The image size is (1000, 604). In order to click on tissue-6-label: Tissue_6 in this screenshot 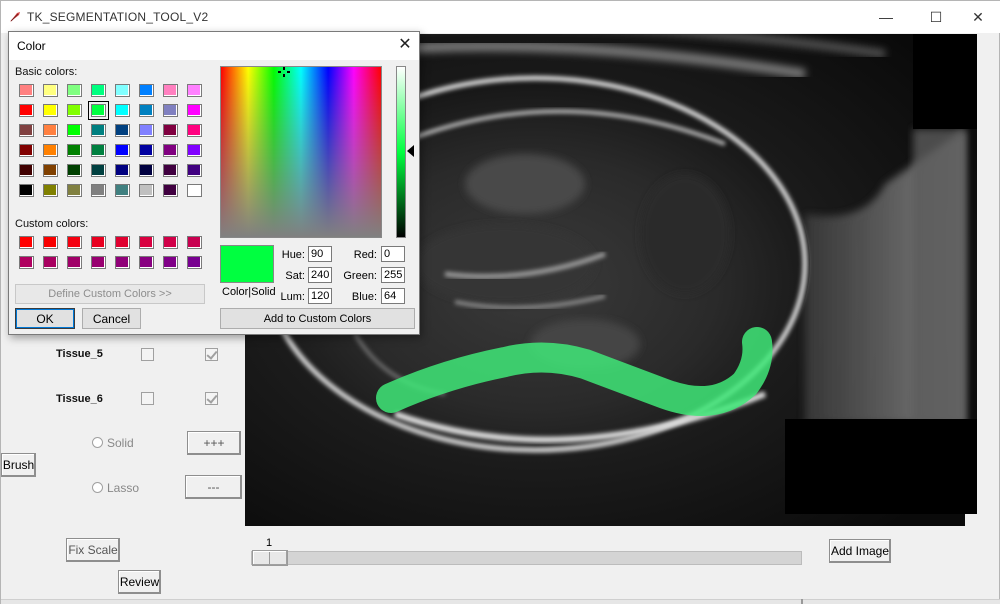, I will do `click(79, 399)`.